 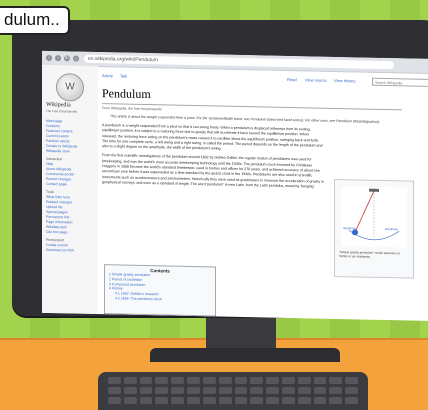 What do you see at coordinates (35, 20) in the screenshot?
I see `caption-bubble: dulum..` at bounding box center [35, 20].